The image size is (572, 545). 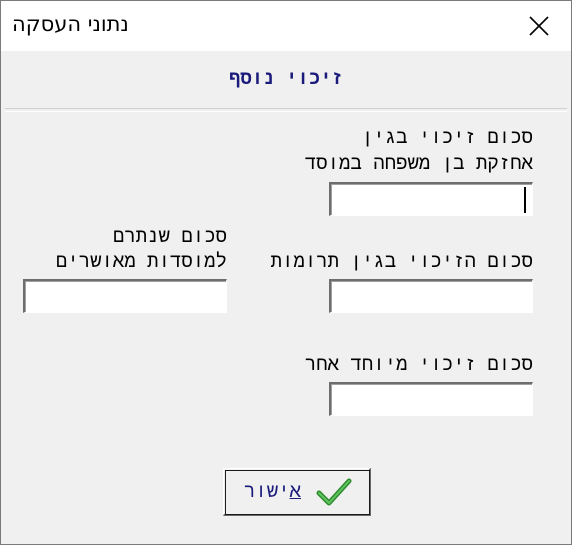 I want to click on family-member-credit-label-line2: אחזקת בן משפחה במוסד, so click(x=418, y=163).